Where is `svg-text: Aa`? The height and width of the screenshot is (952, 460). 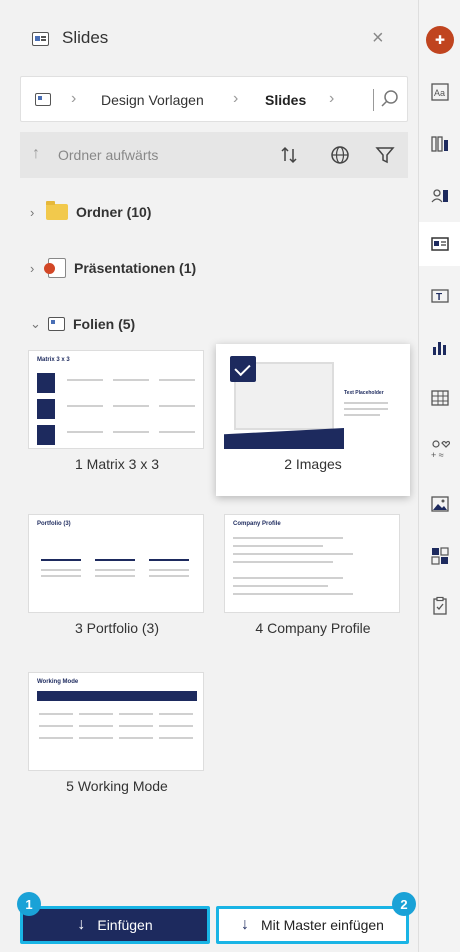 svg-text: Aa is located at coordinates (439, 93).